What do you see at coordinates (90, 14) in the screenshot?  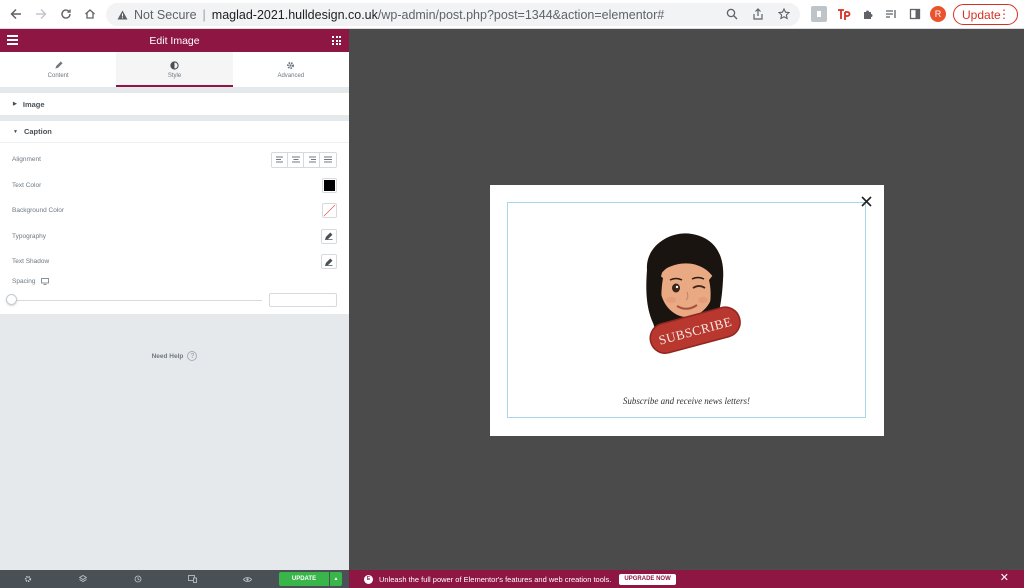 I see `home-icon` at bounding box center [90, 14].